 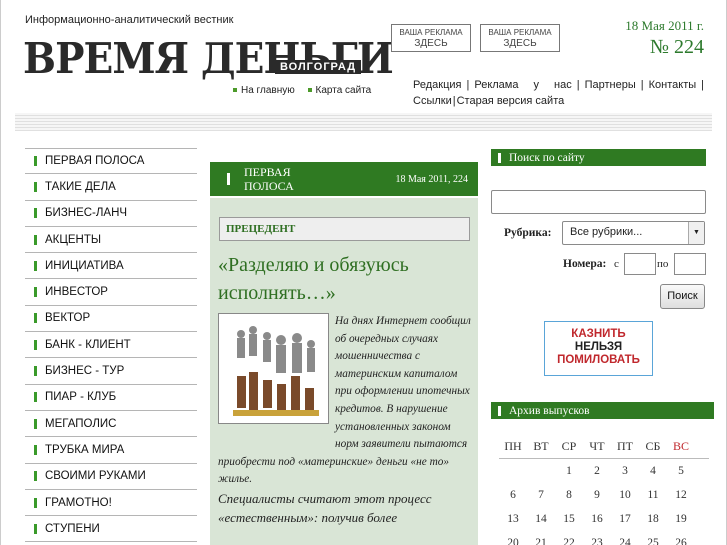 What do you see at coordinates (653, 519) in the screenshot?
I see `calendar-day: 18` at bounding box center [653, 519].